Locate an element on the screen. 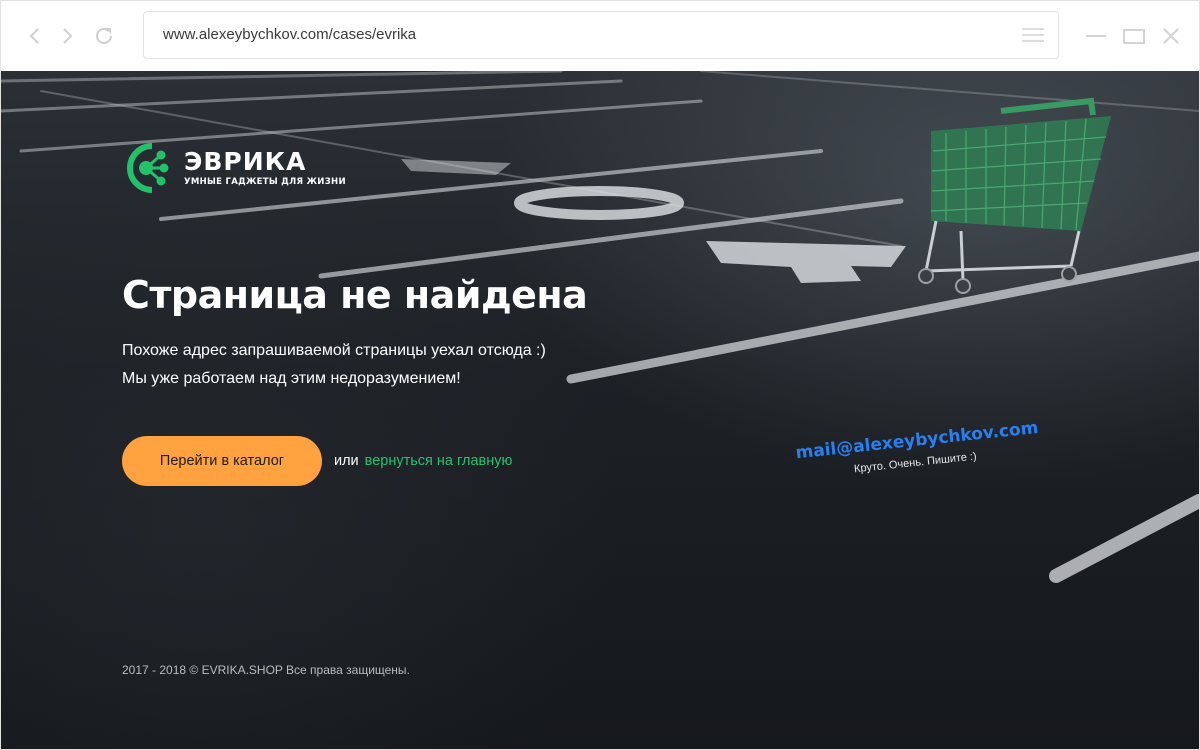 This screenshot has height=750, width=1200. reload-icon is located at coordinates (104, 35).